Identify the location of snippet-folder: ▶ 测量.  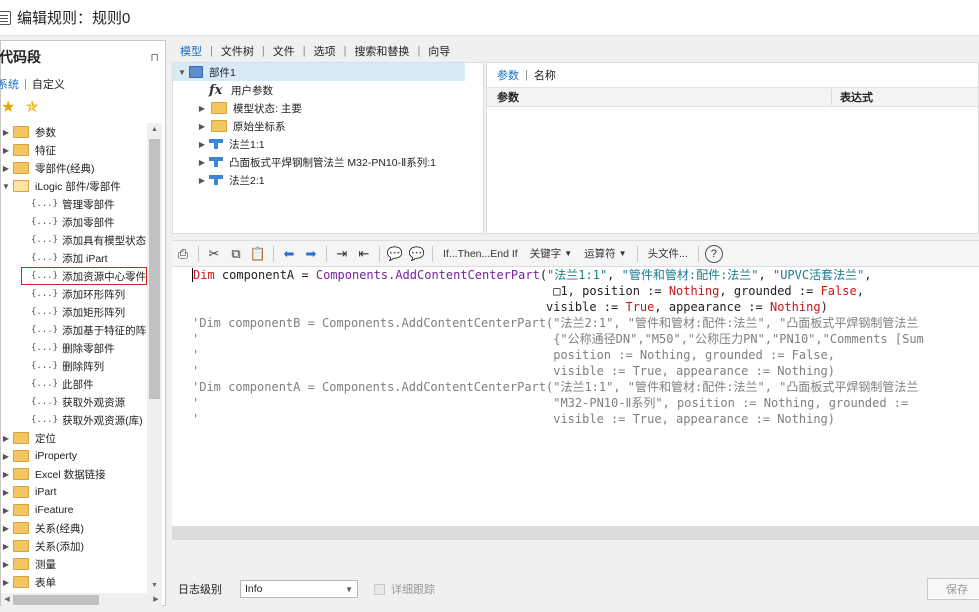
(74, 564).